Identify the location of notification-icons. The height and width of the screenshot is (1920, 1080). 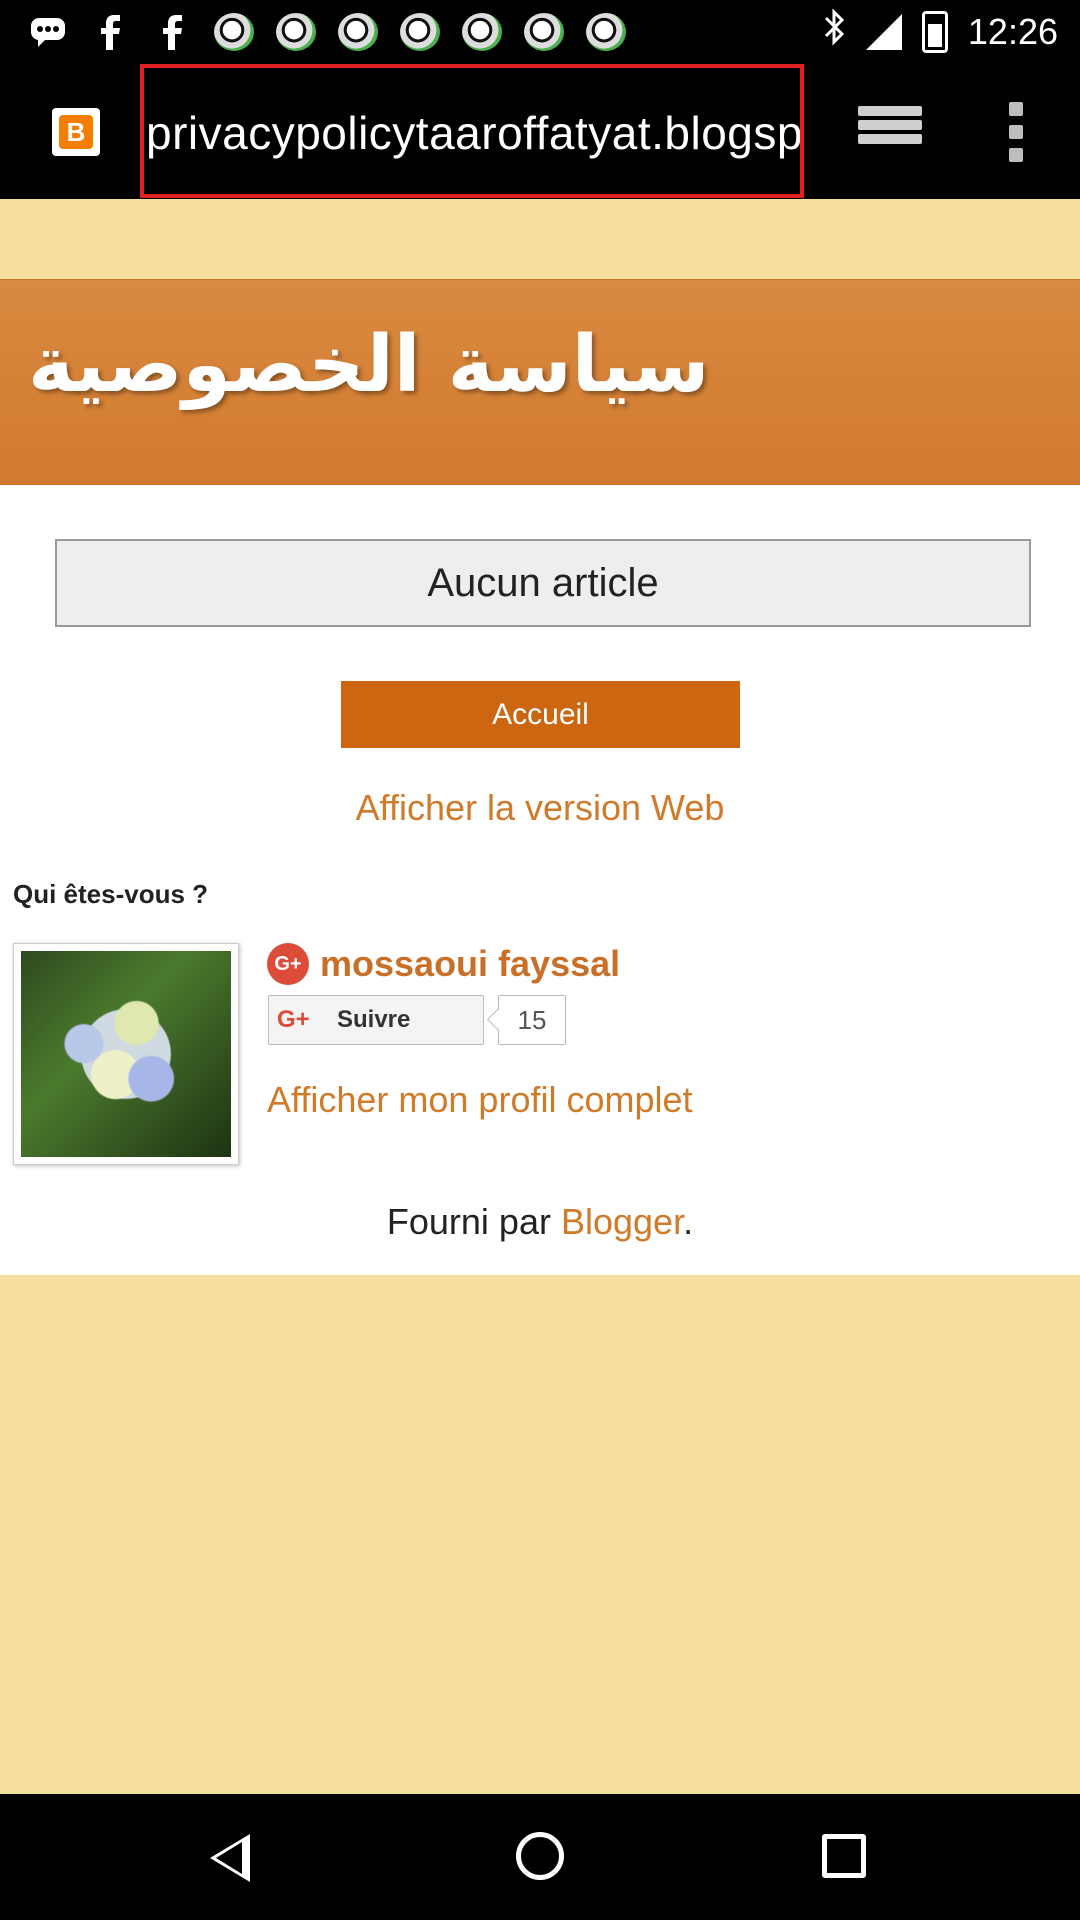
(327, 32).